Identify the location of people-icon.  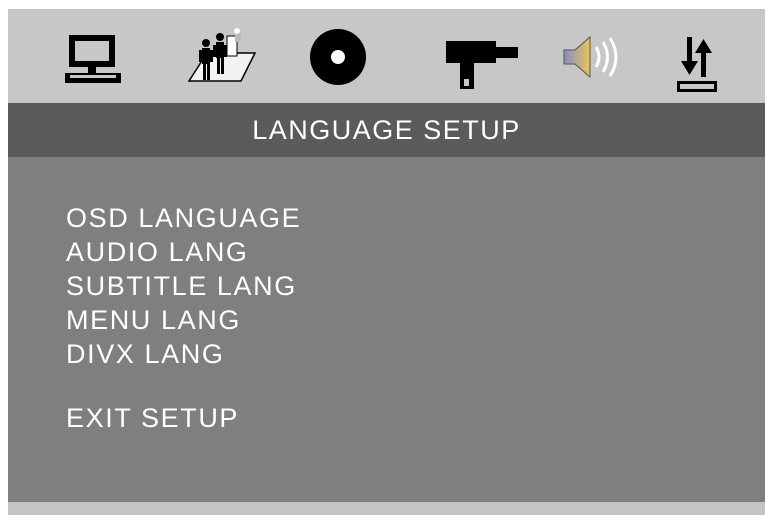
(225, 56).